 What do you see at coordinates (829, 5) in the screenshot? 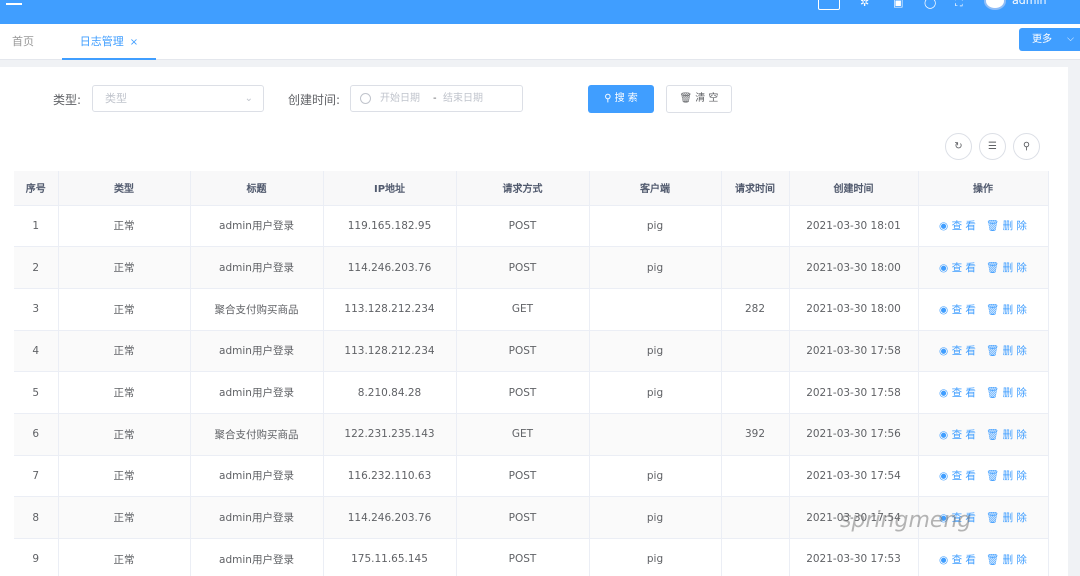
I see `screen-icon` at bounding box center [829, 5].